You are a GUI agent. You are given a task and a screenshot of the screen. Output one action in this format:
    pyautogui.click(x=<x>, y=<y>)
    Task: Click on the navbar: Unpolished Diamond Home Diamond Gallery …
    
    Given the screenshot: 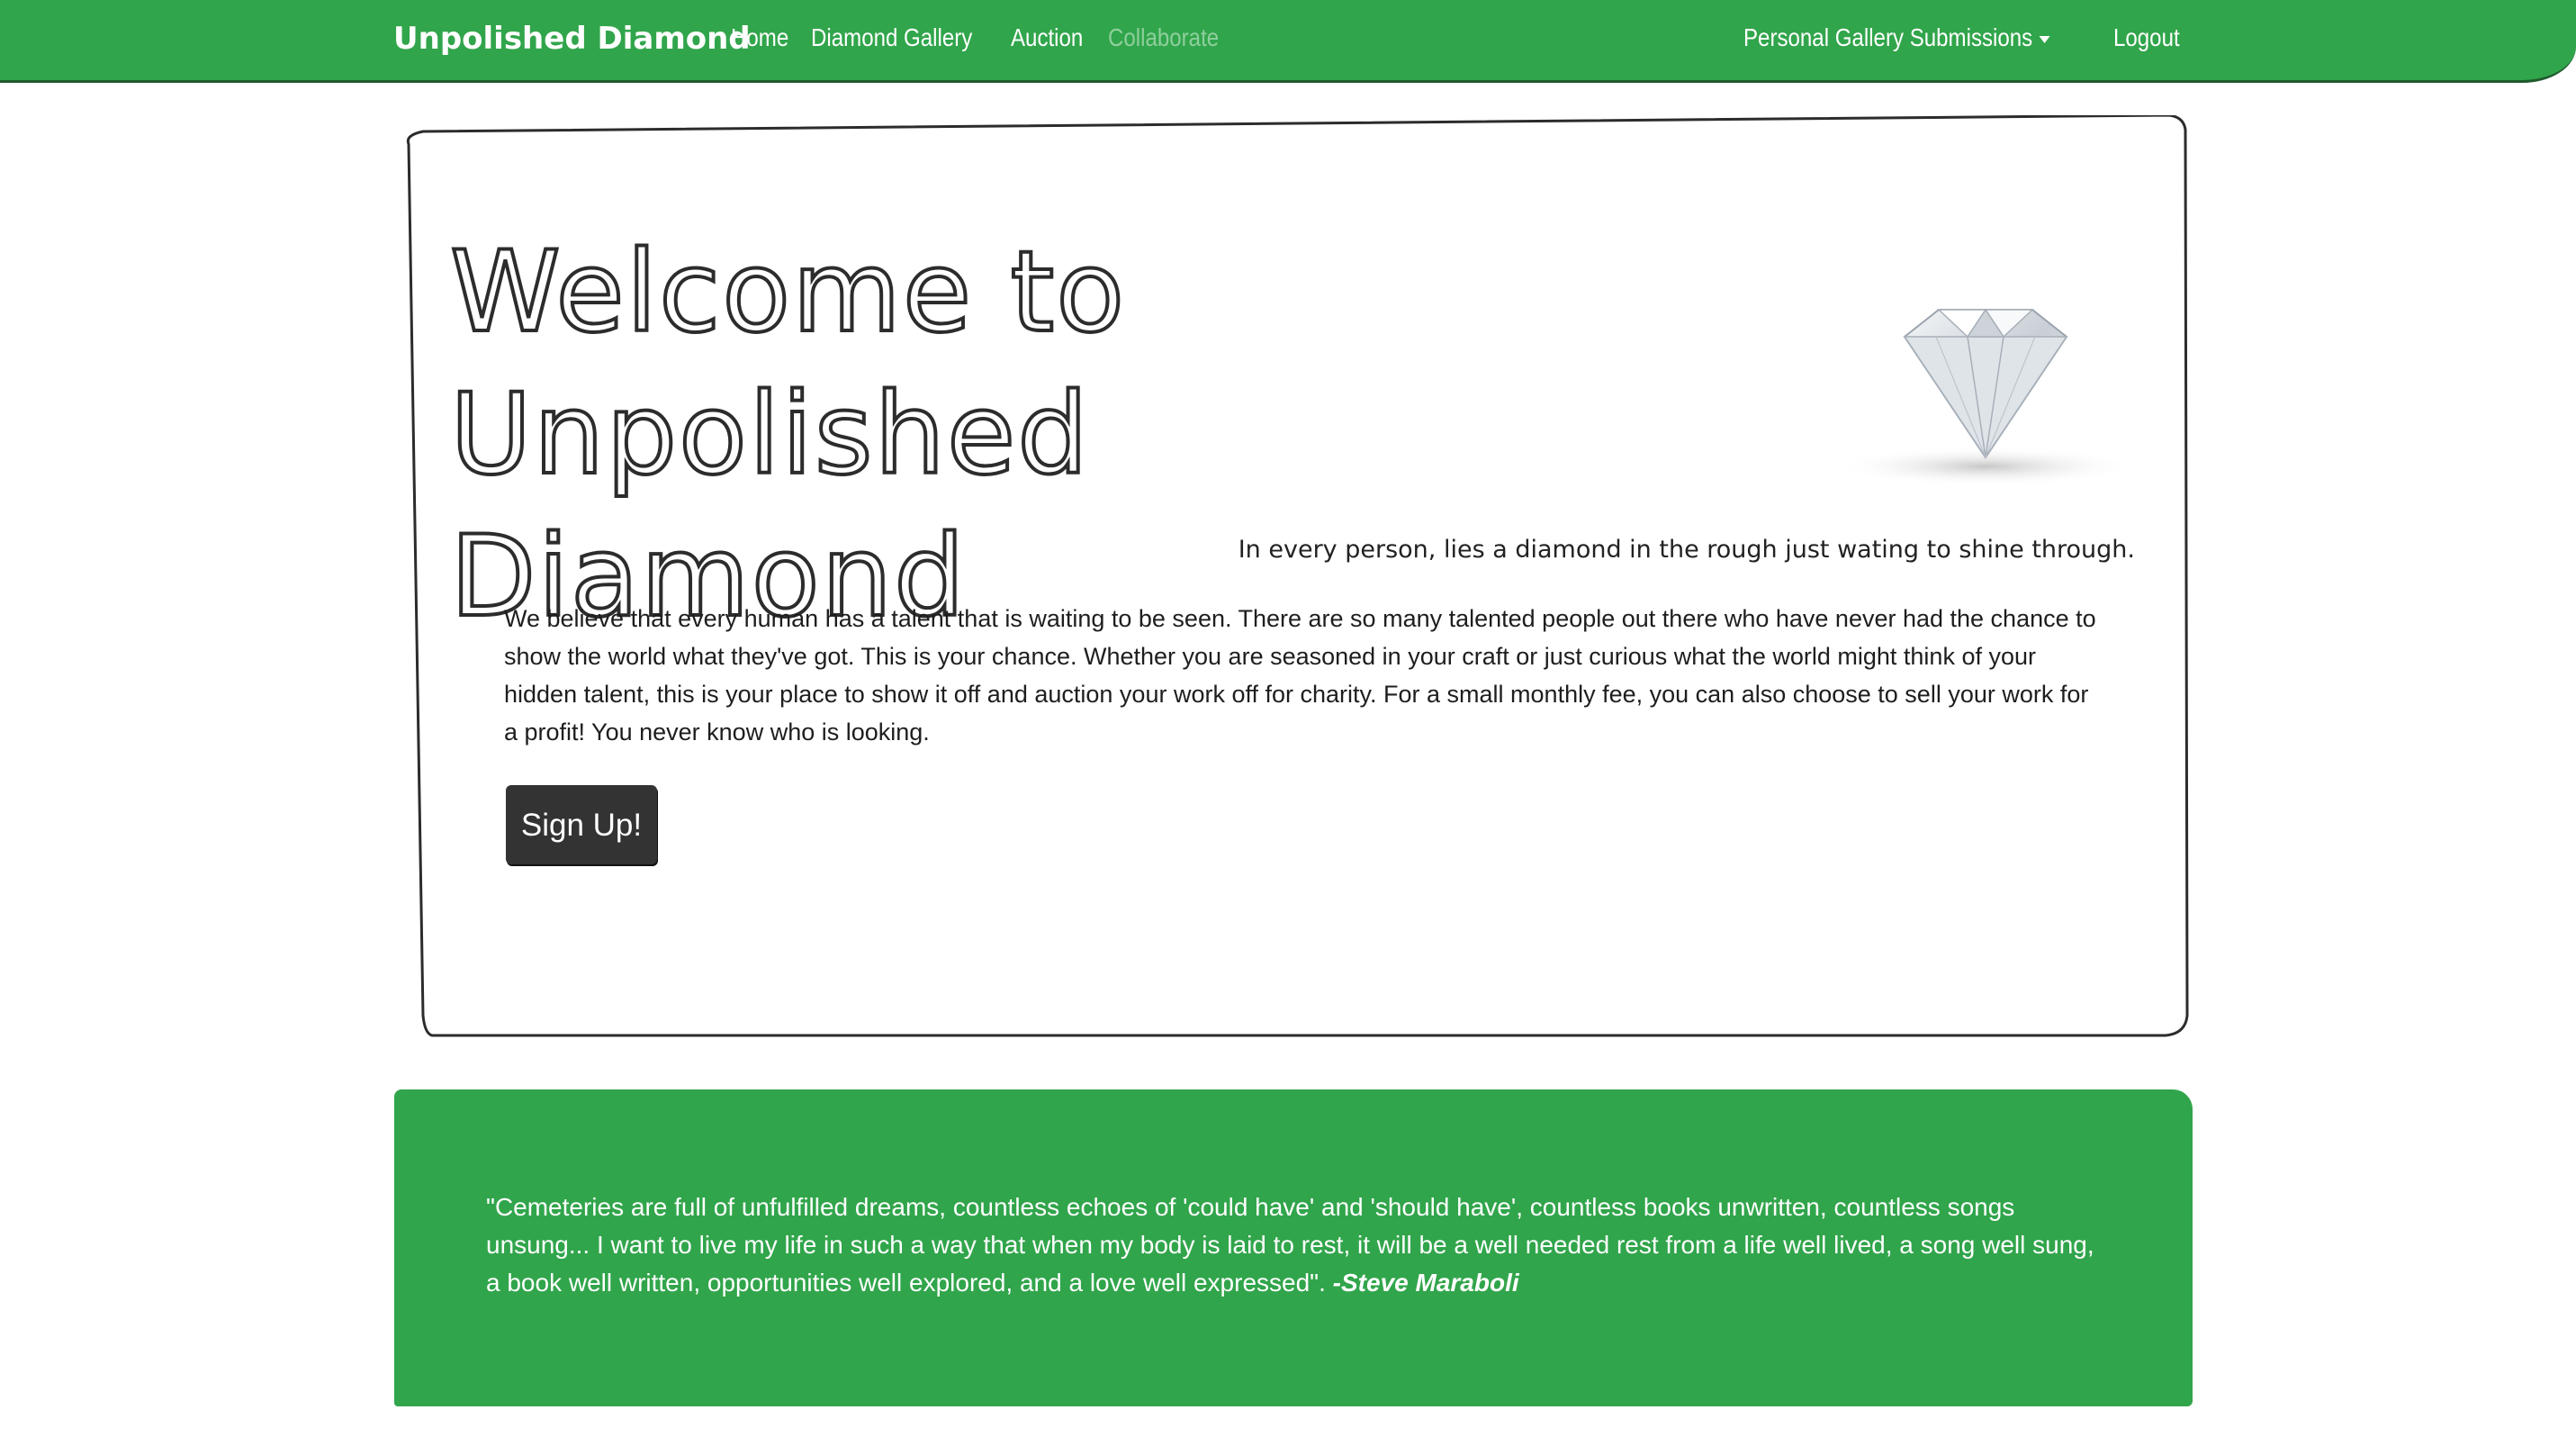 What is the action you would take?
    pyautogui.click(x=1288, y=42)
    